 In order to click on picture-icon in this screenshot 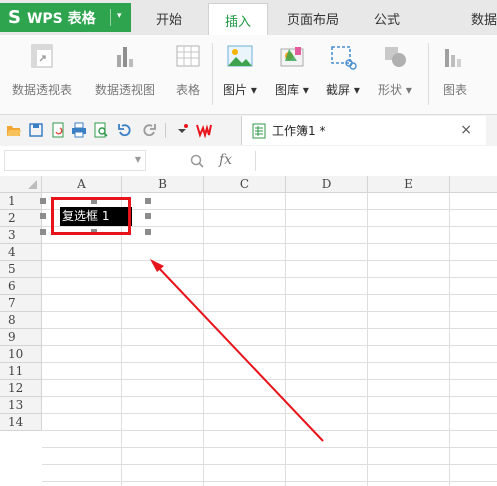, I will do `click(240, 56)`.